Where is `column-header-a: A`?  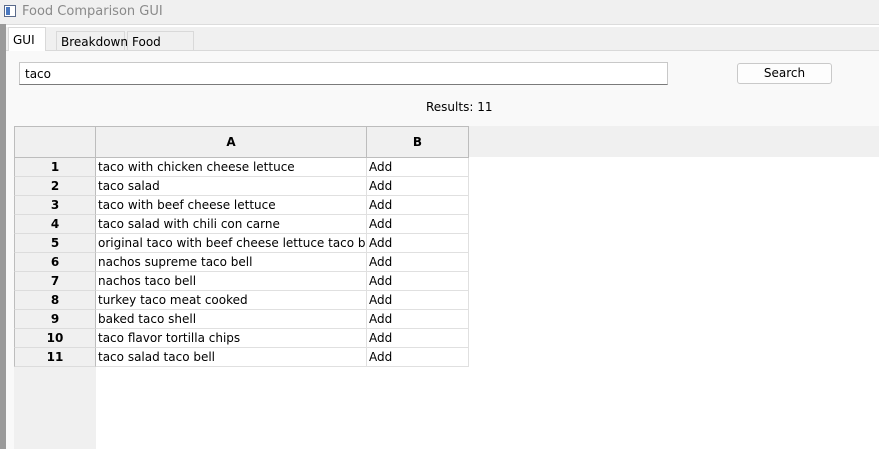 column-header-a: A is located at coordinates (231, 142).